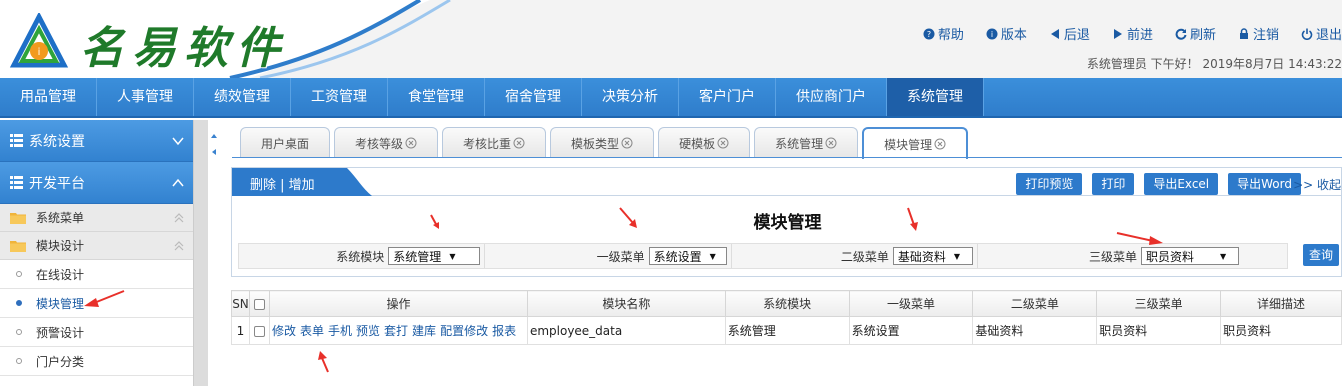 This screenshot has height=386, width=1342. I want to click on nav-item-customer-portal: 客户门户, so click(727, 97).